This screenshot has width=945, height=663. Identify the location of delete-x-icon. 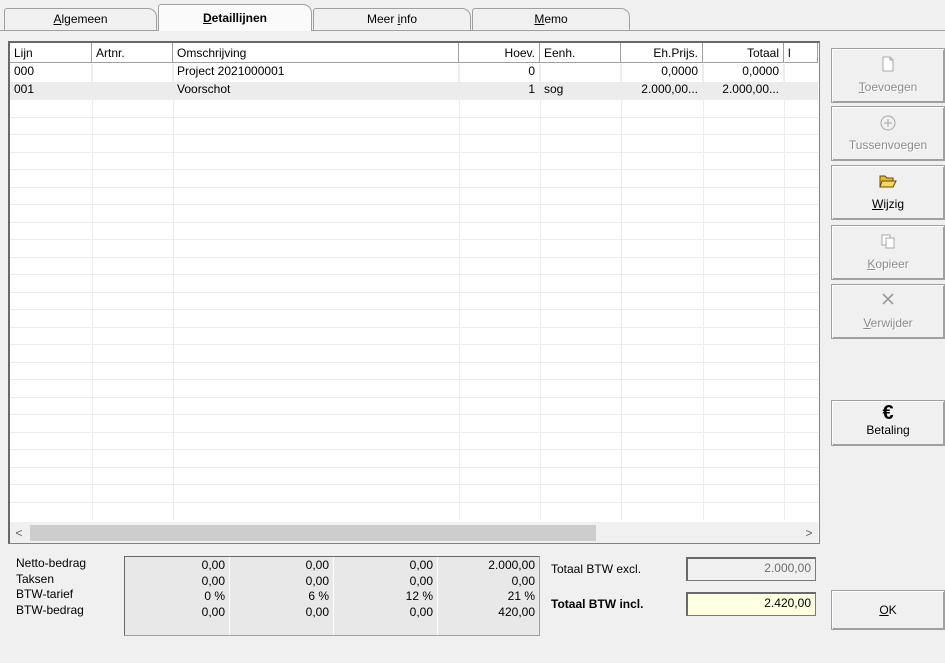
(888, 302).